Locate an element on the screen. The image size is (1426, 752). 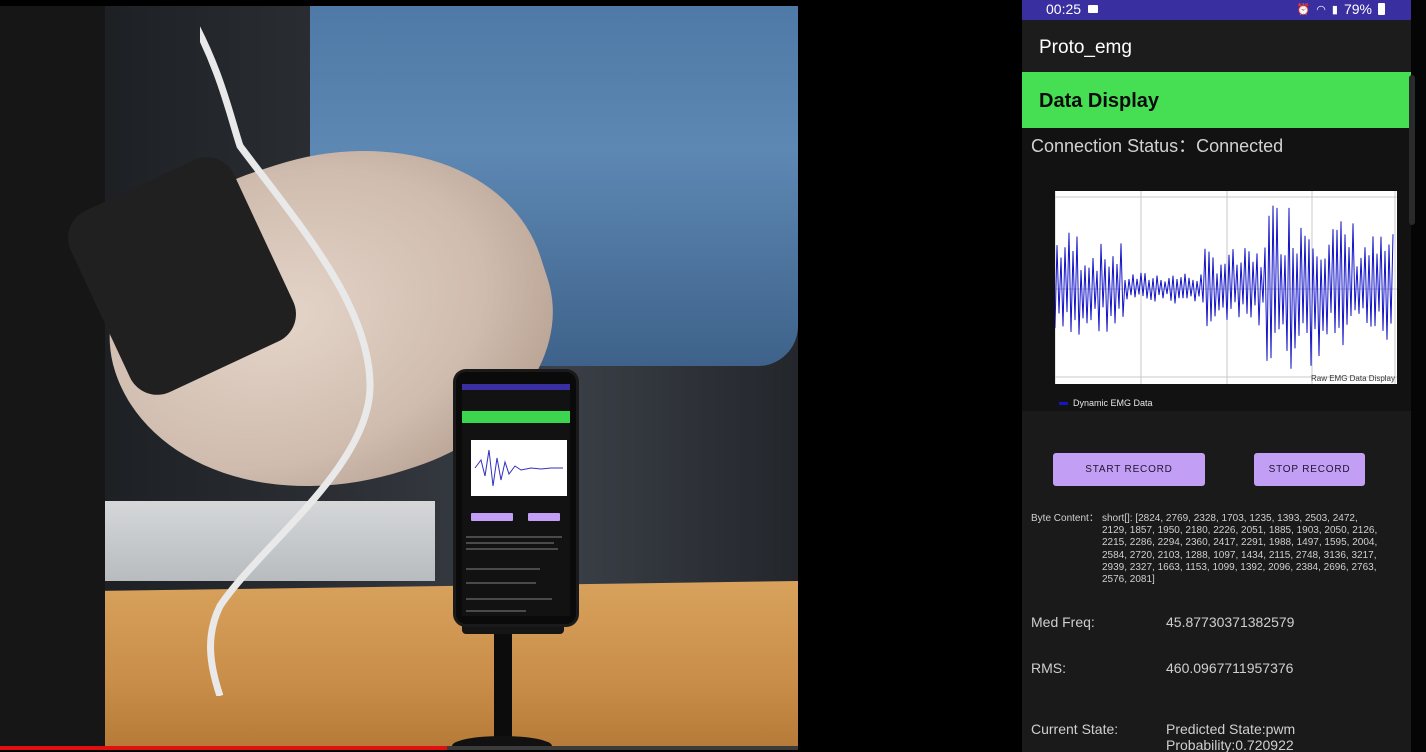
med-freq-value: 45.87730371382579 is located at coordinates (1230, 622).